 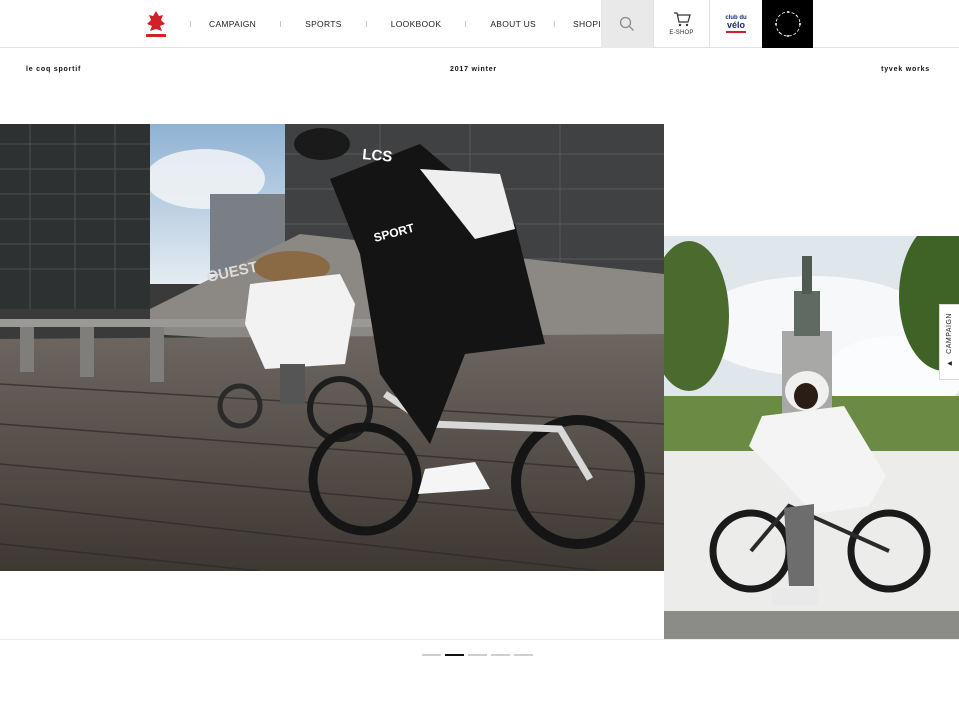 What do you see at coordinates (454, 655) in the screenshot?
I see `pager-dot-2-active` at bounding box center [454, 655].